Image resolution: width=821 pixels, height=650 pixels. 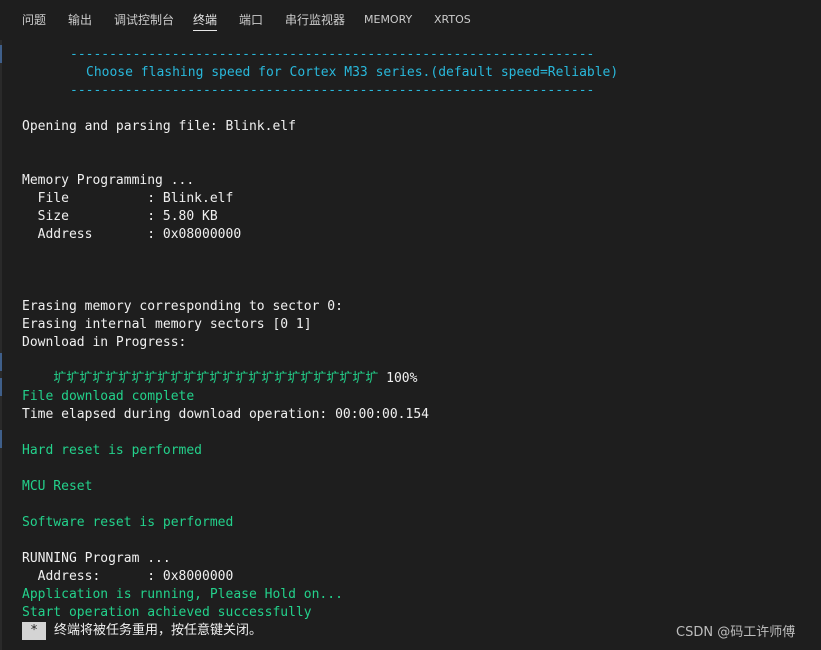 What do you see at coordinates (132, 234) in the screenshot?
I see `address-line: Address : 0x08000000` at bounding box center [132, 234].